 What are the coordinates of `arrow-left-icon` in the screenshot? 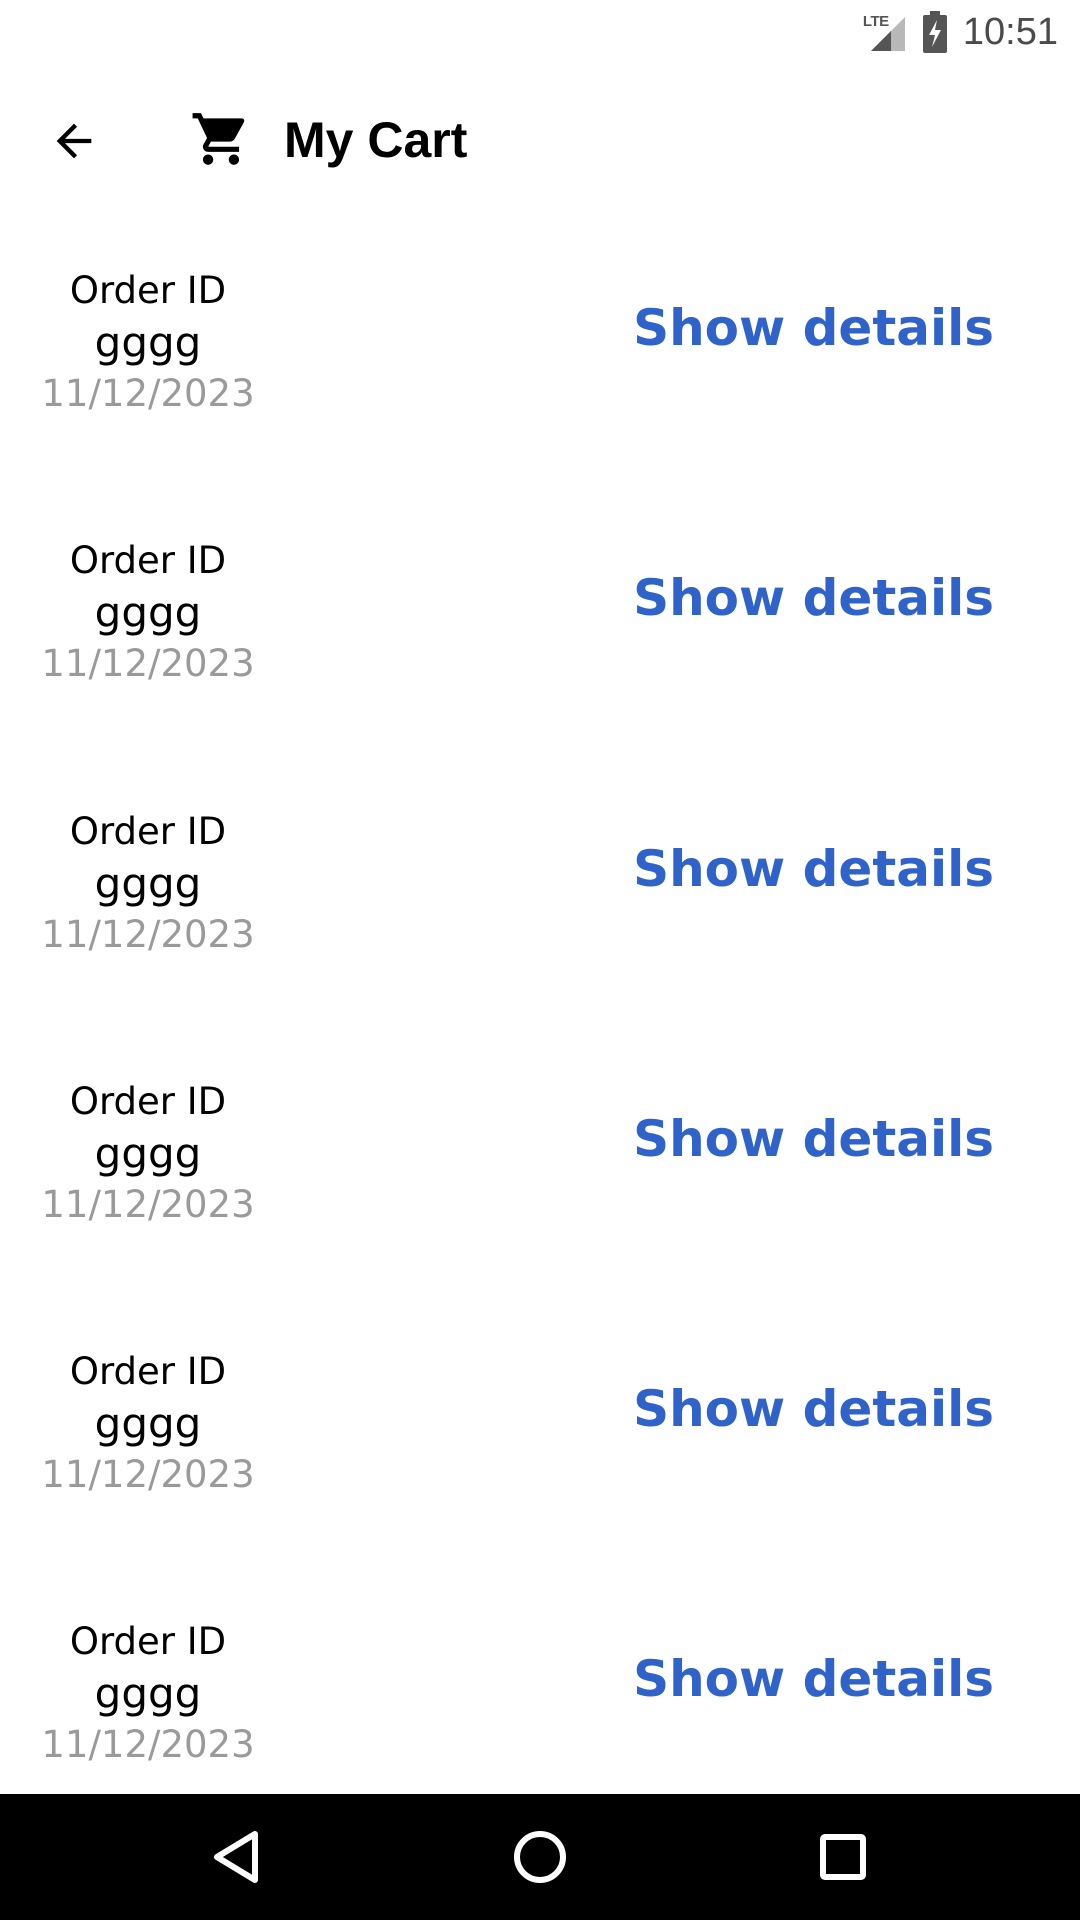 It's located at (74, 141).